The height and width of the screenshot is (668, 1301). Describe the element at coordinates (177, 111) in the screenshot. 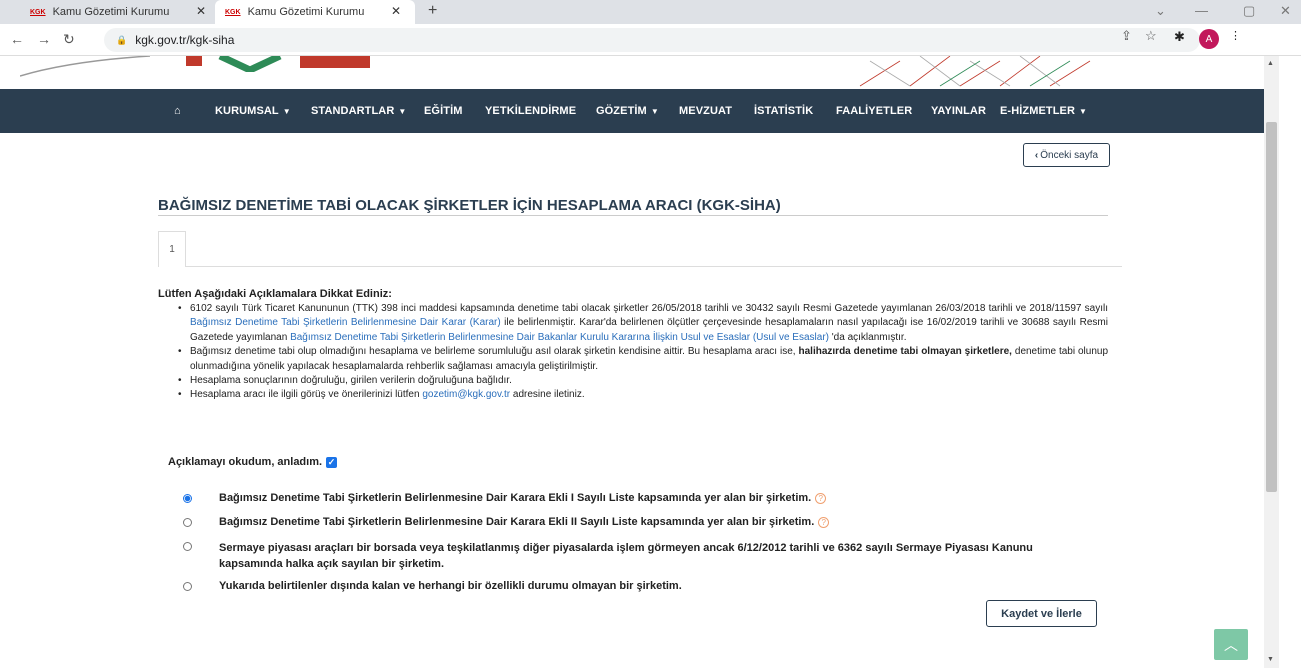

I see `home-icon: ⌂` at that location.